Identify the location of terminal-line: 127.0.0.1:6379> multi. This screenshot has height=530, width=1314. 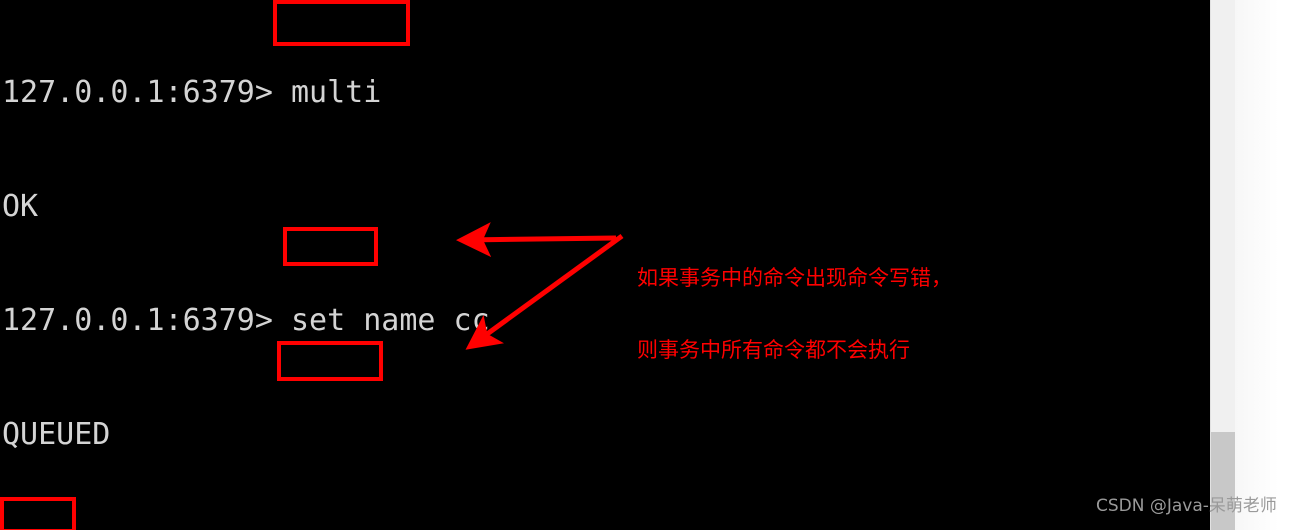
(192, 92).